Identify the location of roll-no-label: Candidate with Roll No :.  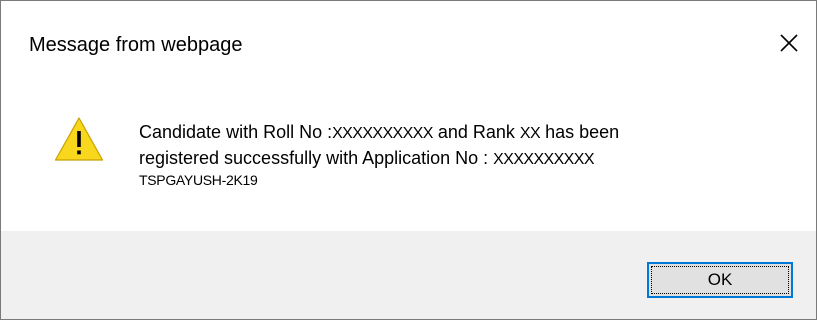
(236, 132).